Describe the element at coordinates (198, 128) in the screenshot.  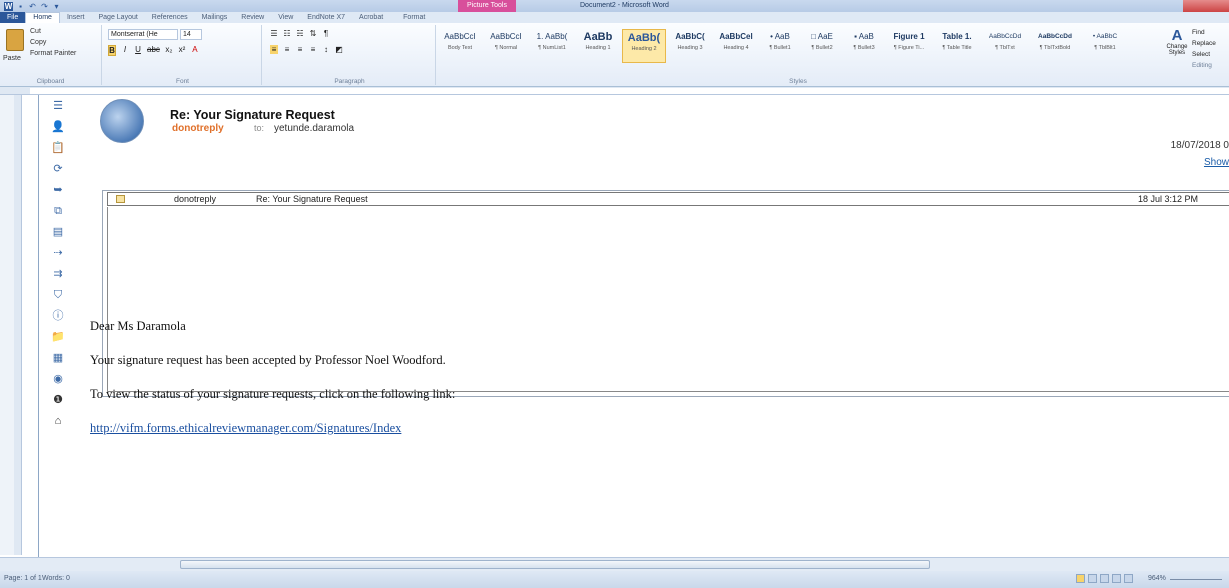
I see `email-from: donotreply` at that location.